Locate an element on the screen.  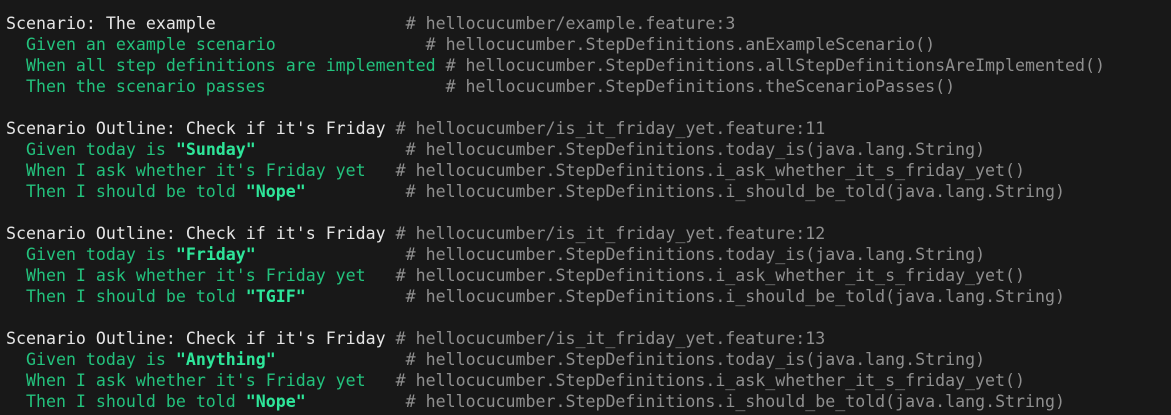
step-argument: "TGIF" is located at coordinates (275, 296).